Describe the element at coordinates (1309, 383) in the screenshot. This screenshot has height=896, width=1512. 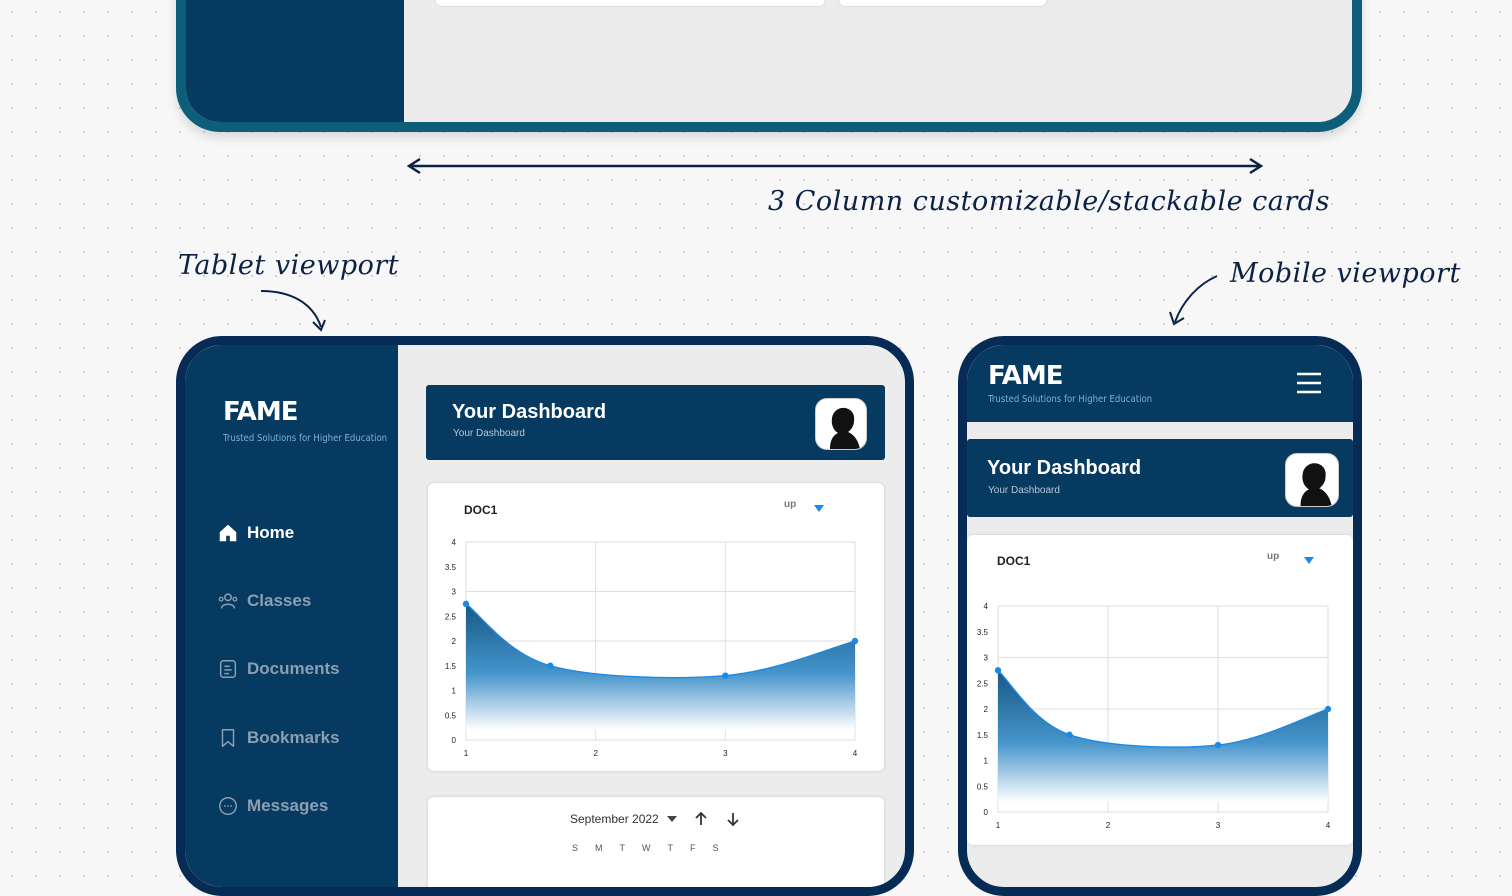
I see `hamburger-menu-icon` at that location.